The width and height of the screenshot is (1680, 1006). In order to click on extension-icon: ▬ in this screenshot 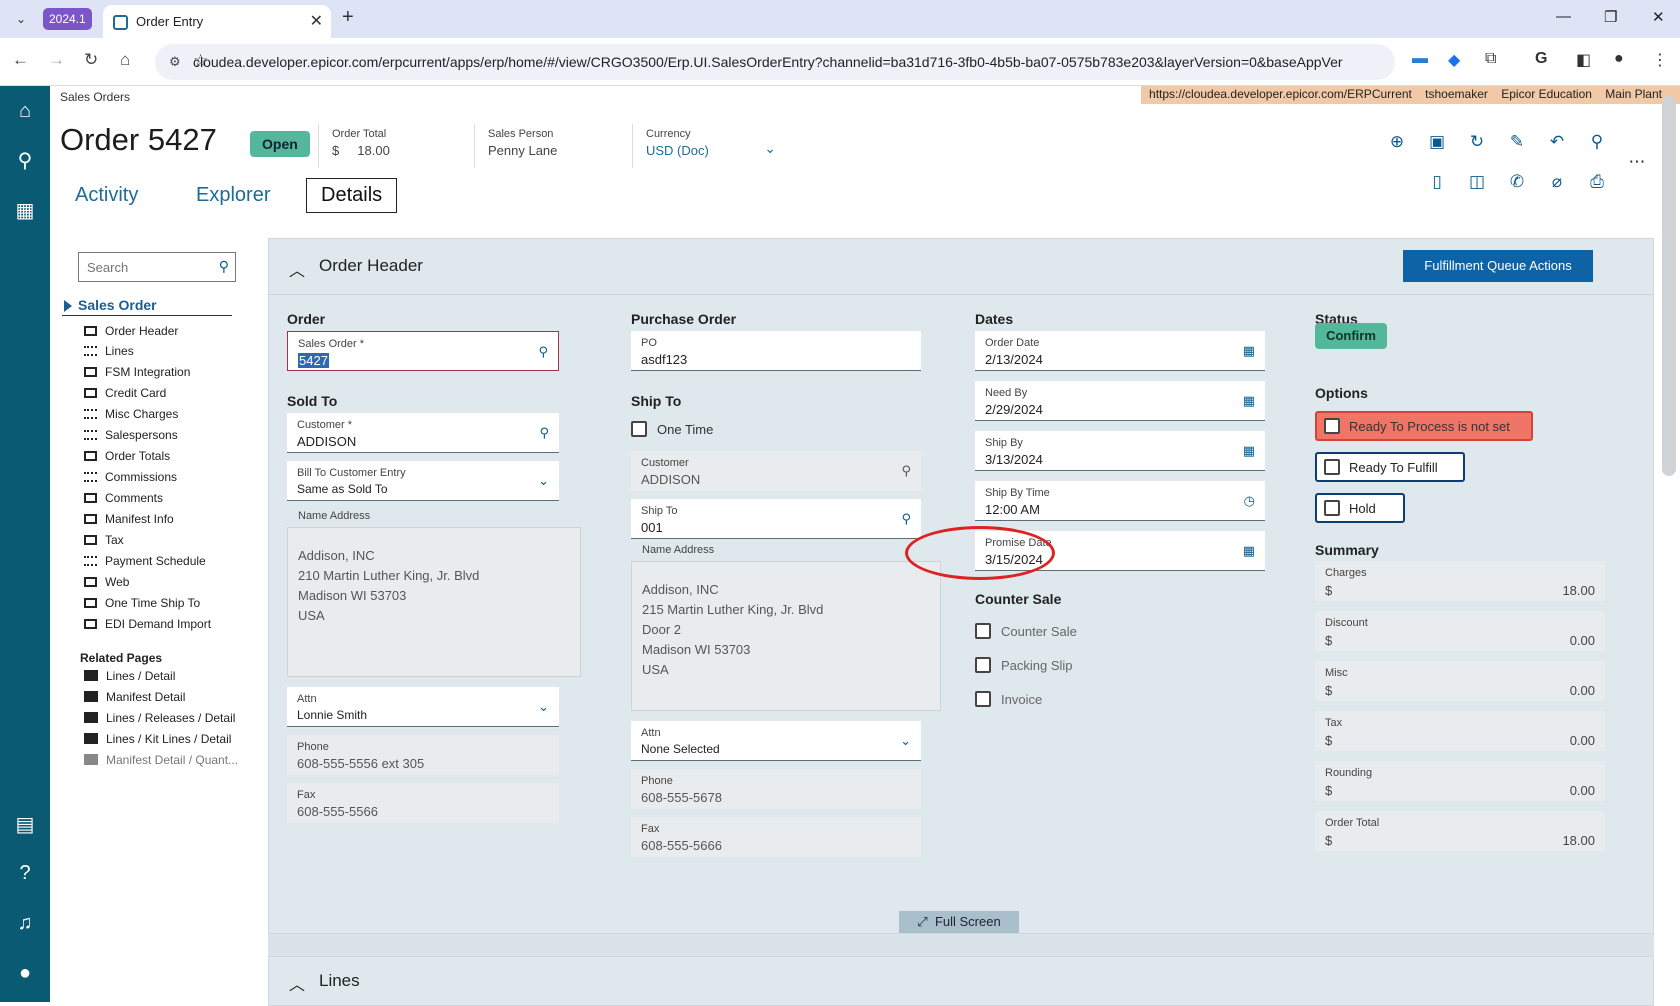, I will do `click(1420, 59)`.